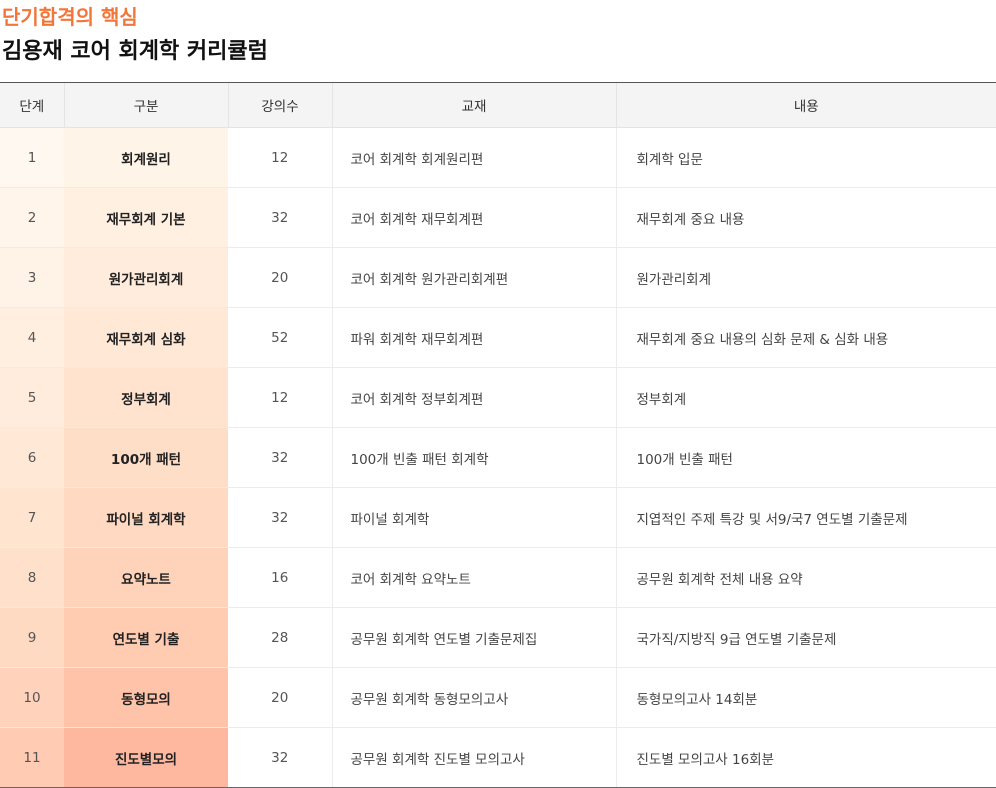  What do you see at coordinates (146, 457) in the screenshot?
I see `course-name-cell: 100개 패턴` at bounding box center [146, 457].